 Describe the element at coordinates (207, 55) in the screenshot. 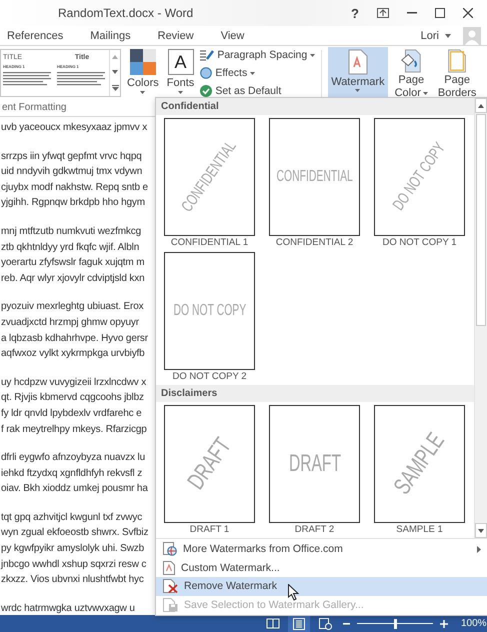

I see `paragraph-spacing-icon` at that location.